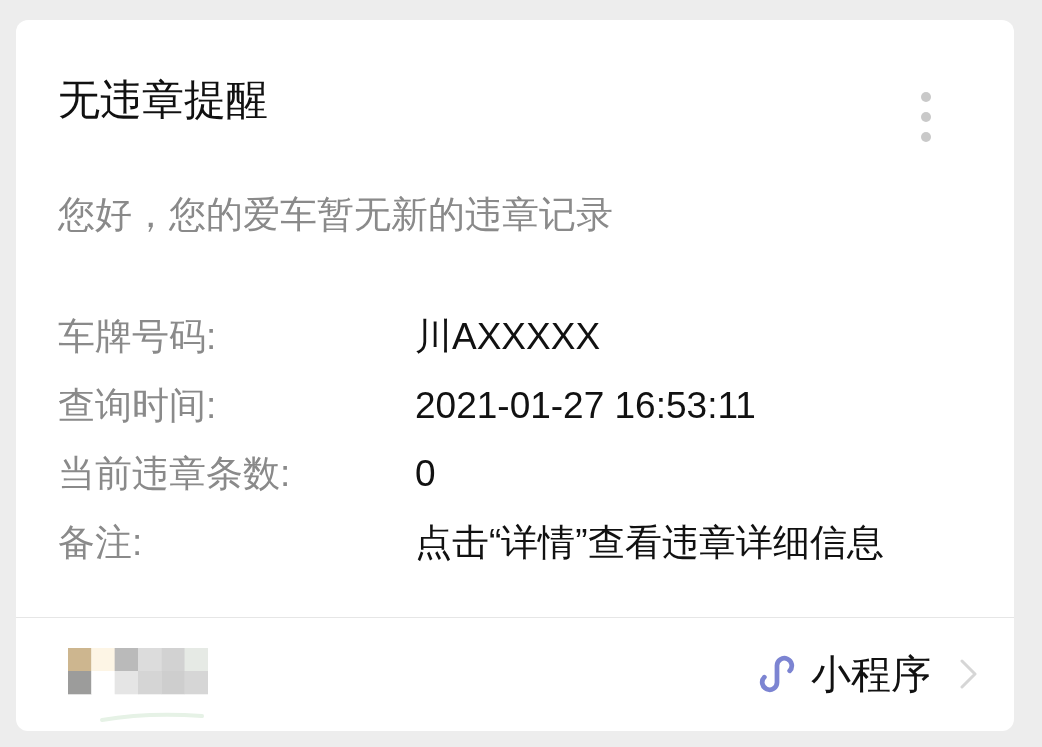 This screenshot has width=1042, height=747. I want to click on source-label: 小程序, so click(871, 675).